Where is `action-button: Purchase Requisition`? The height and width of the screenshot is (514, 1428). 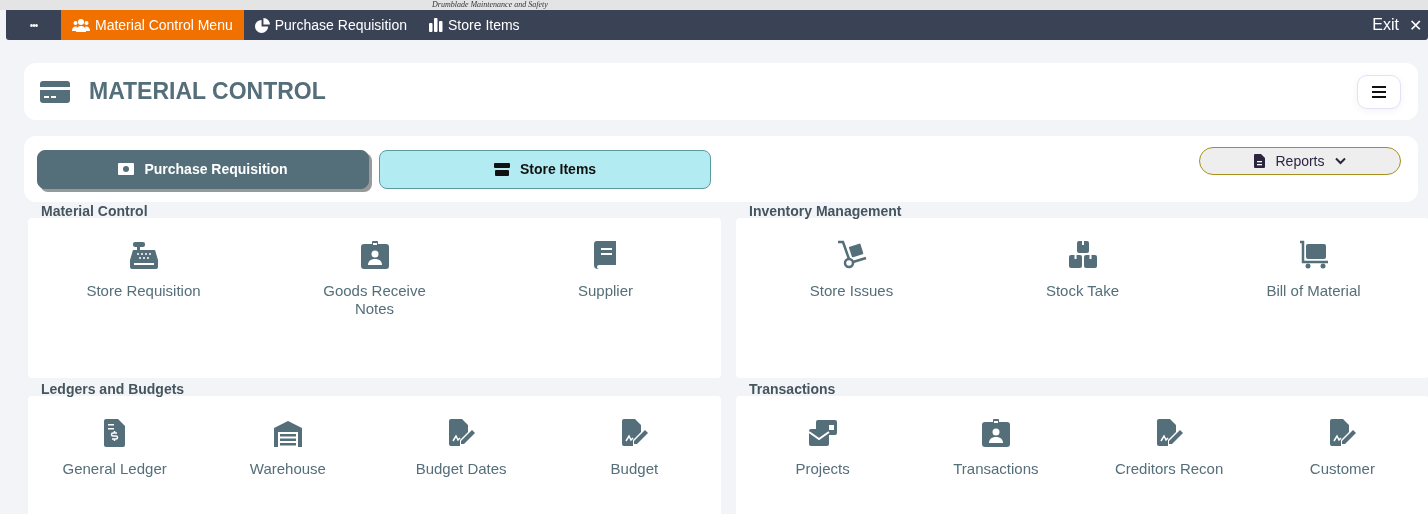 action-button: Purchase Requisition is located at coordinates (203, 169).